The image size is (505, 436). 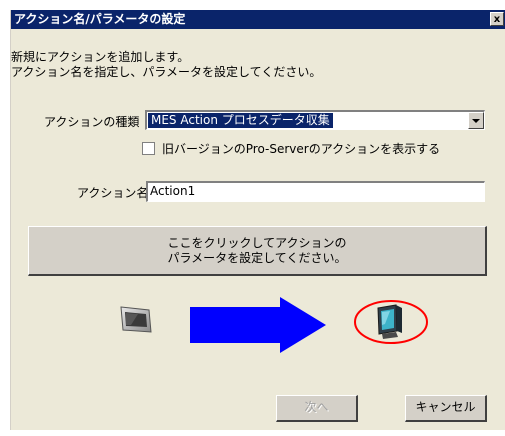 I want to click on pc-monitor-icon, so click(x=391, y=322).